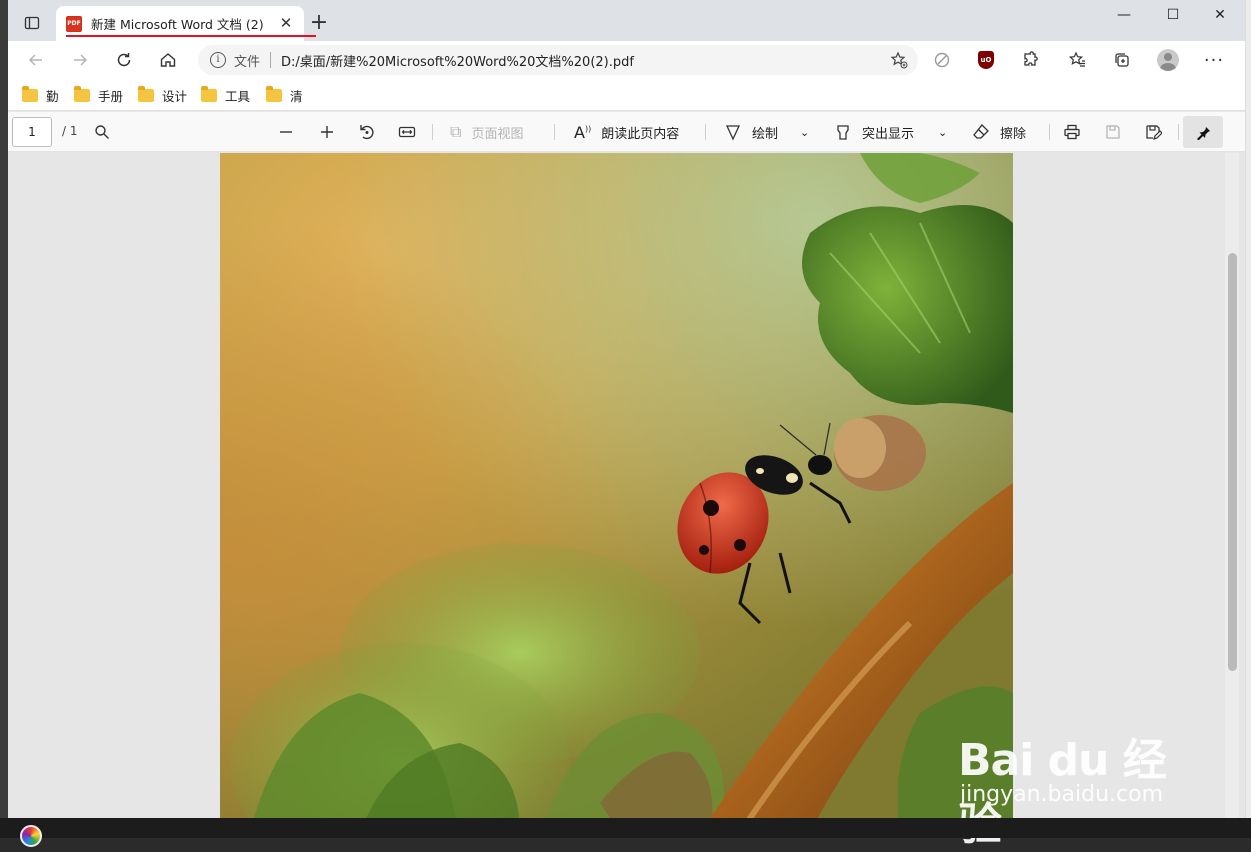 The width and height of the screenshot is (1251, 852). I want to click on draw-options-button: ⌄, so click(804, 132).